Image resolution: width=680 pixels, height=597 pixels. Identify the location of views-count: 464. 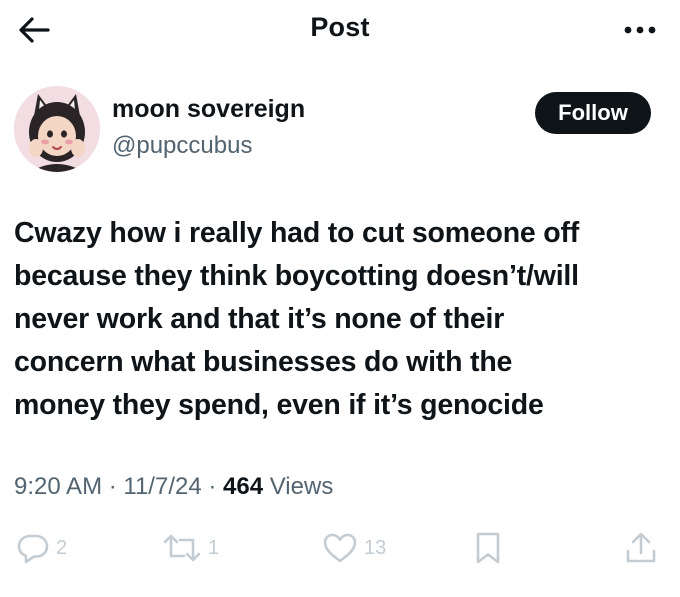
(243, 486).